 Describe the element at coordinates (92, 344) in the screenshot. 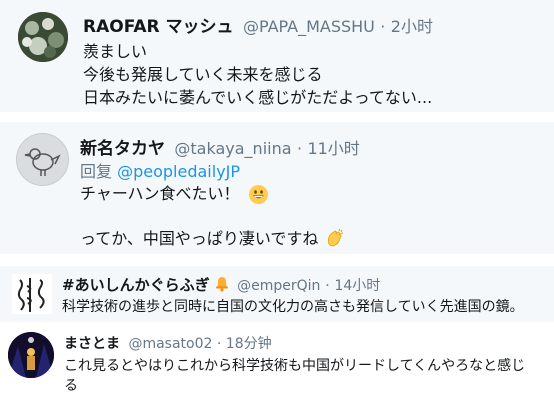

I see `display-name: まさとま` at that location.